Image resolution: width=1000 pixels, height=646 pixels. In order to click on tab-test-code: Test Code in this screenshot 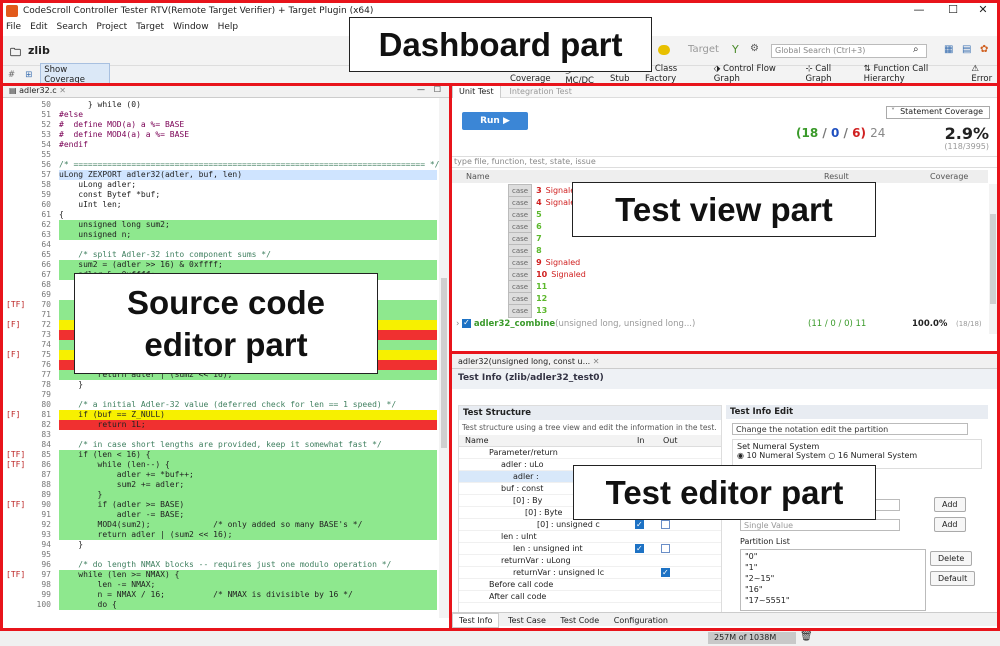, I will do `click(579, 620)`.